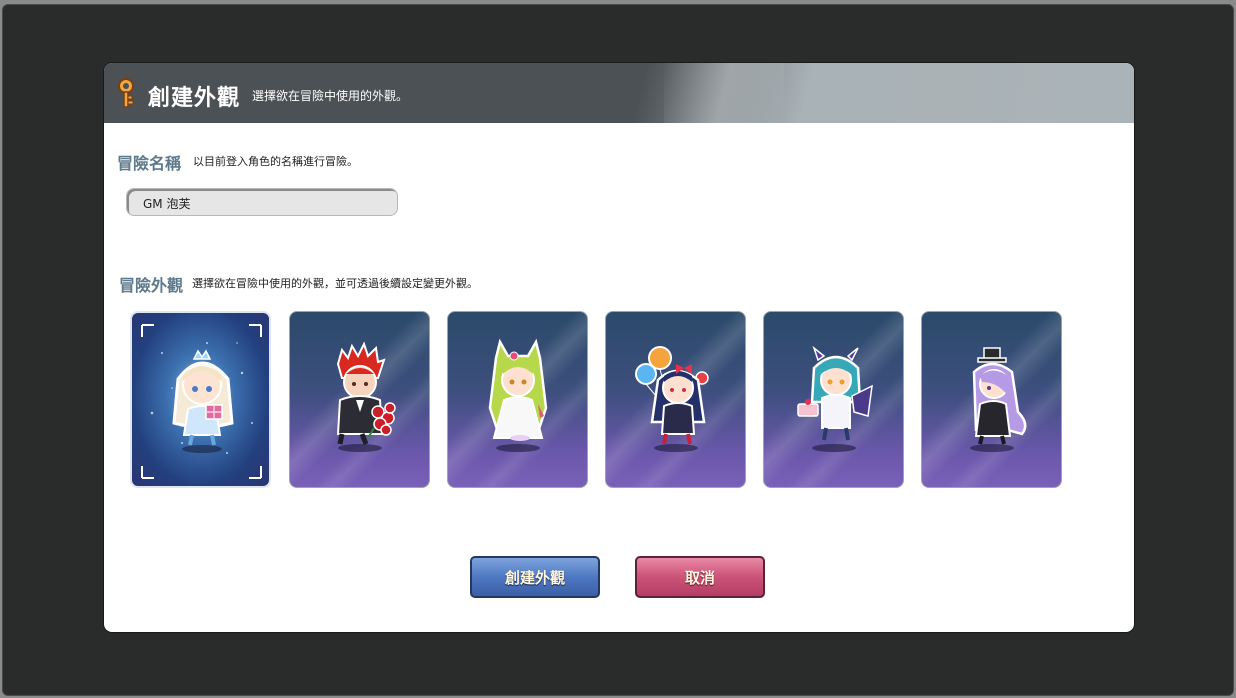  What do you see at coordinates (262, 202) in the screenshot?
I see `adventure-name-field: GM 泡芙` at bounding box center [262, 202].